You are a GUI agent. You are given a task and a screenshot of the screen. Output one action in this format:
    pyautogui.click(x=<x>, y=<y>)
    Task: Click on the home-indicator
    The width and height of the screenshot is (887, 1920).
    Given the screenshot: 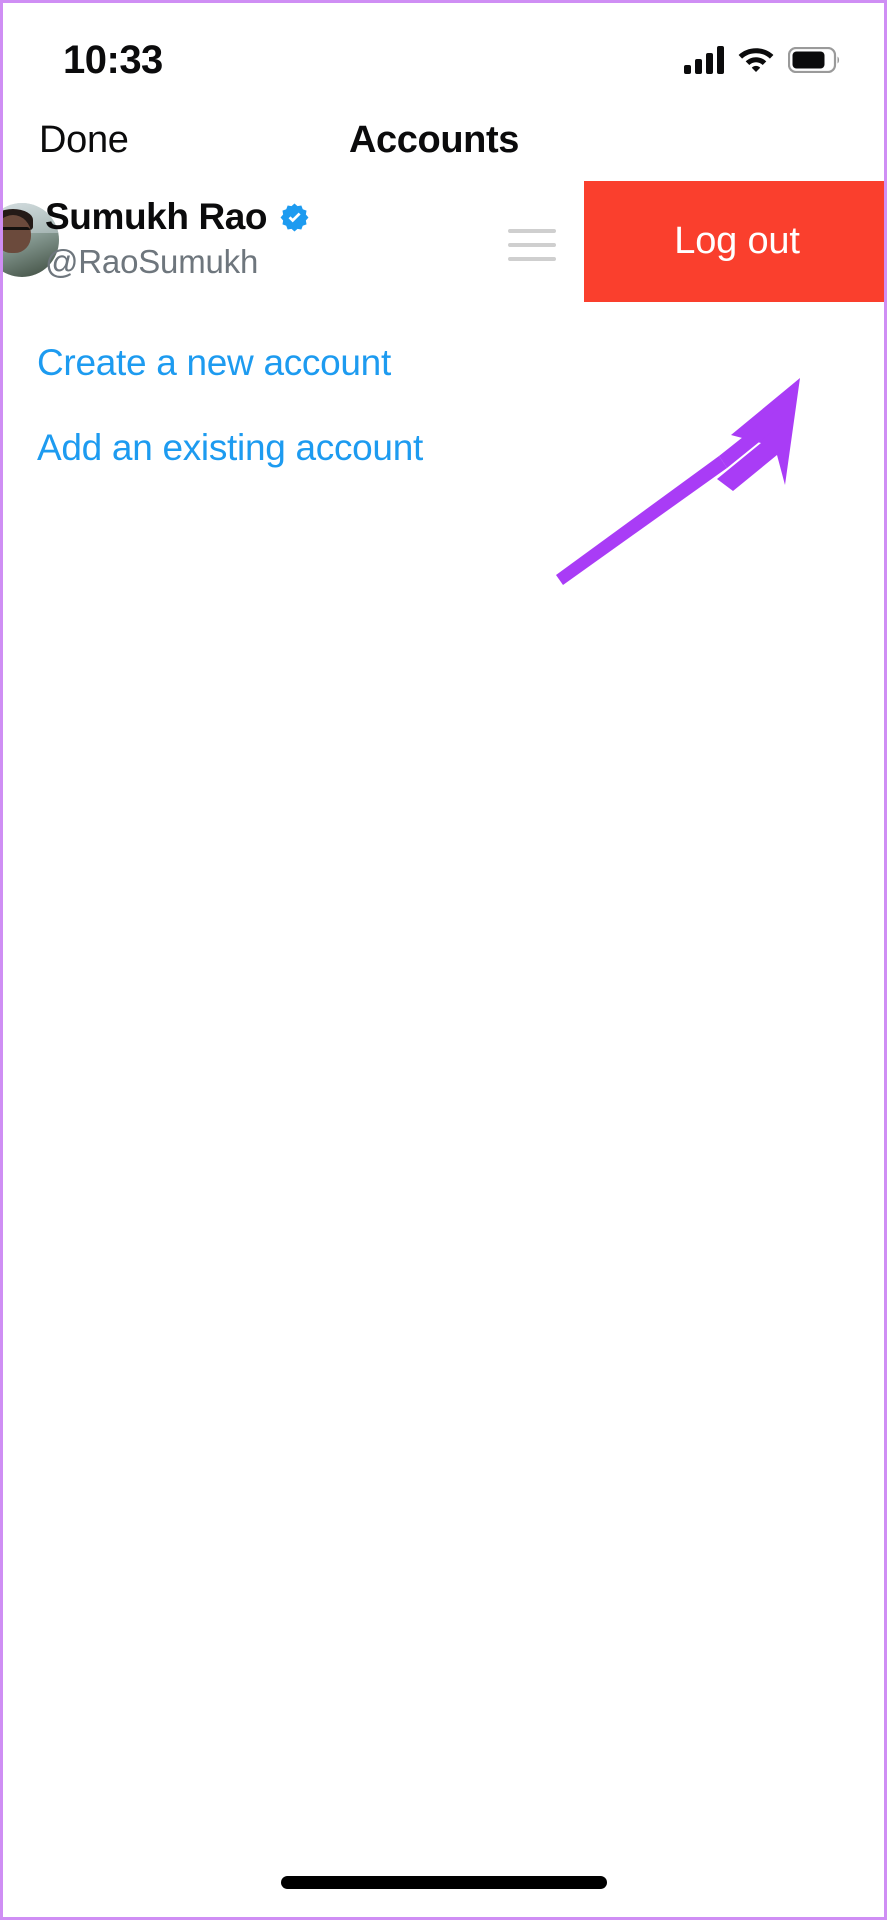 What is the action you would take?
    pyautogui.click(x=443, y=1882)
    